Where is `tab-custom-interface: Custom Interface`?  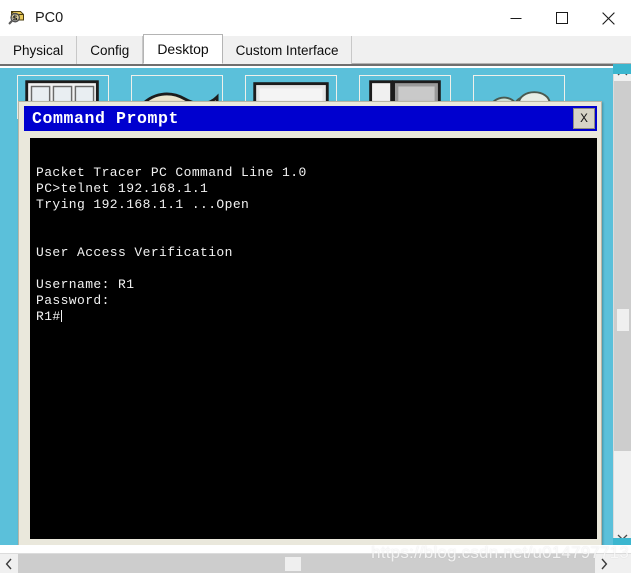
tab-custom-interface: Custom Interface is located at coordinates (287, 50).